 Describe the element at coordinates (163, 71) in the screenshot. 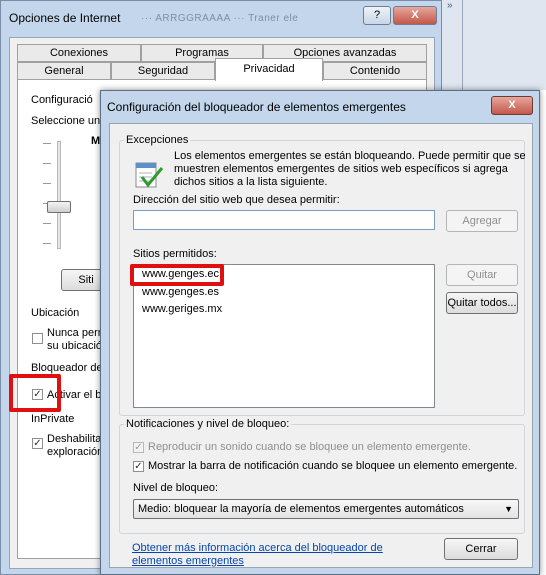

I see `tab-seguridad: Seguridad` at that location.